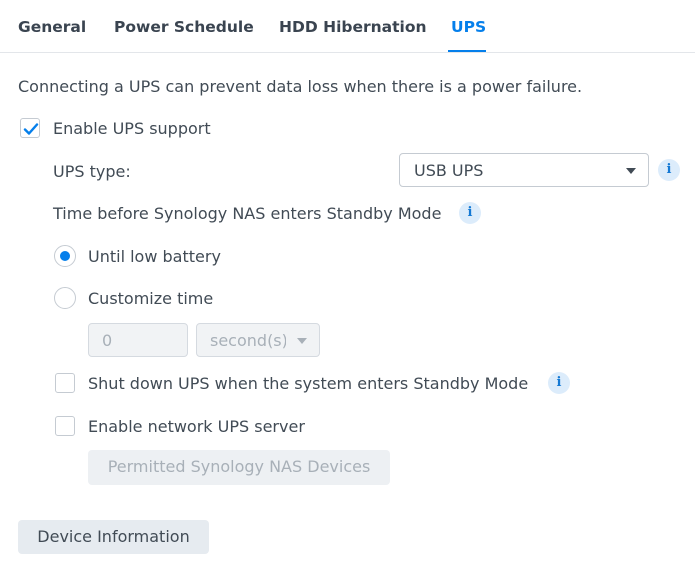 The width and height of the screenshot is (695, 577). What do you see at coordinates (154, 256) in the screenshot?
I see `until-low-battery-label: Until low battery` at bounding box center [154, 256].